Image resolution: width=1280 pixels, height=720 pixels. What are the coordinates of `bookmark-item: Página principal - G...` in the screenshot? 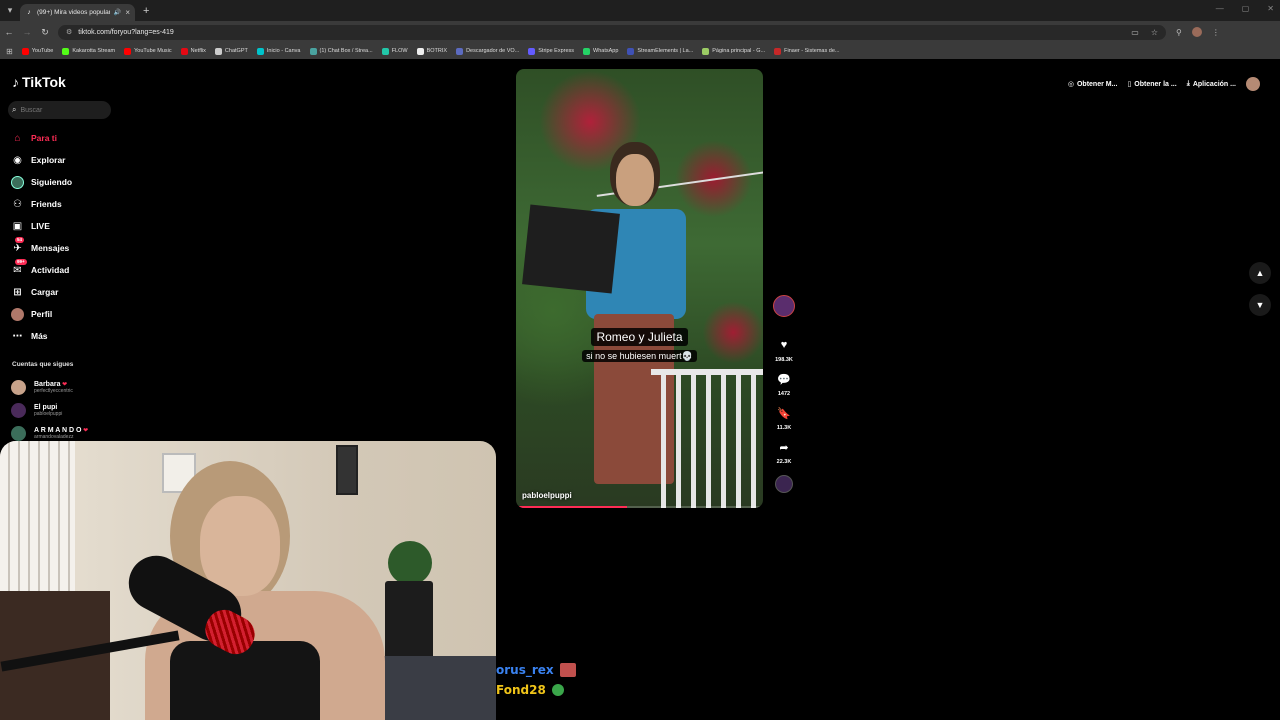 It's located at (734, 51).